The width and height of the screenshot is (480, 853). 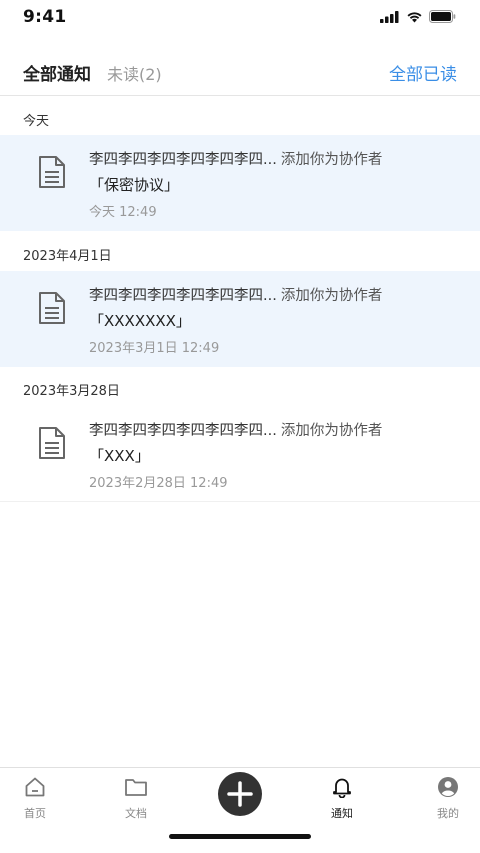 What do you see at coordinates (45, 17) in the screenshot?
I see `status-time: 9:41` at bounding box center [45, 17].